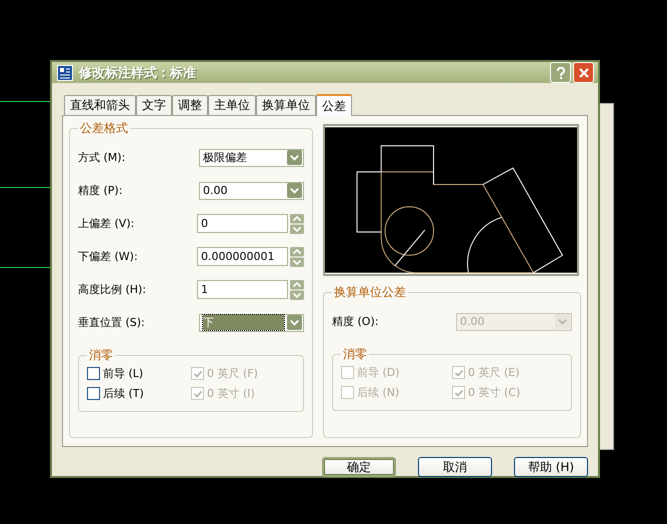  Describe the element at coordinates (286, 105) in the screenshot. I see `tab: 换算单位` at that location.